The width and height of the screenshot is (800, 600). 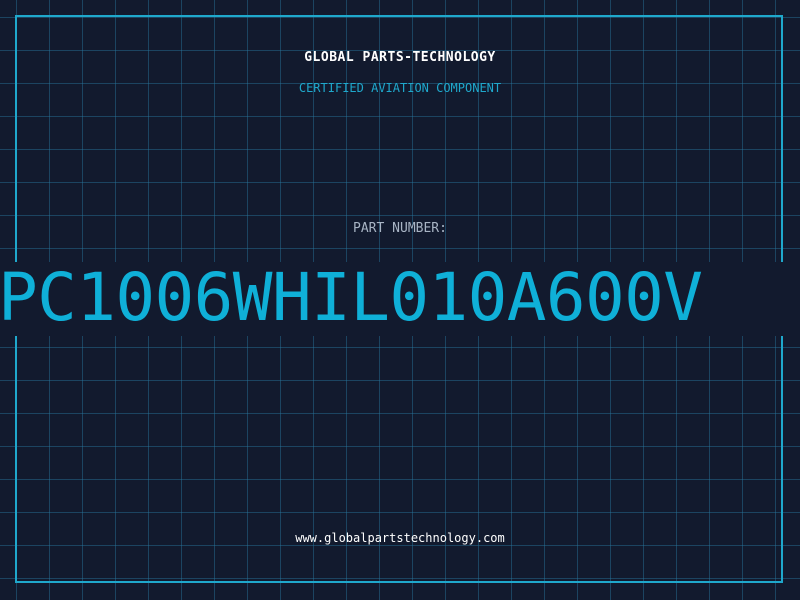 What do you see at coordinates (400, 88) in the screenshot?
I see `certification-subtitle: CERTIFIED AVIATION COMPONENT` at bounding box center [400, 88].